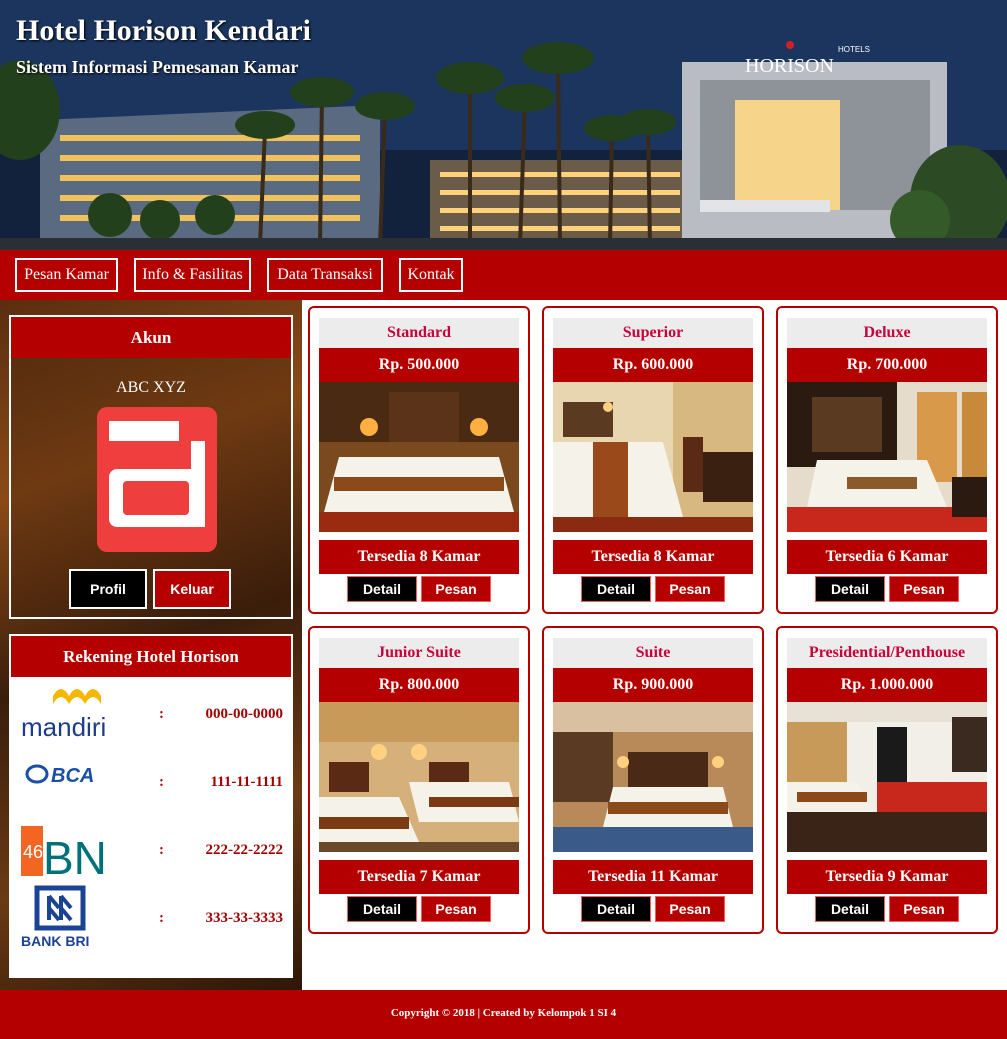 The image size is (1007, 1039). What do you see at coordinates (419, 333) in the screenshot?
I see `room-name: Standard` at bounding box center [419, 333].